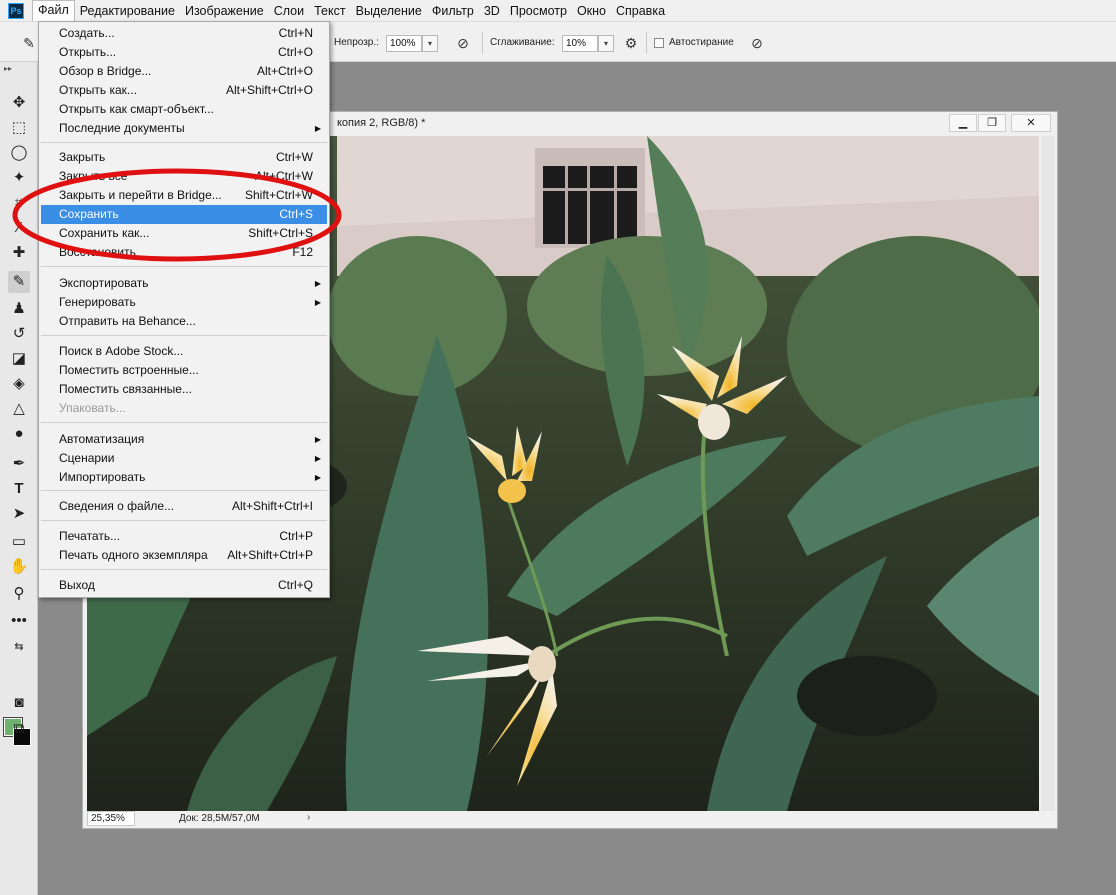  I want to click on eraser-icon: ◪, so click(19, 359).